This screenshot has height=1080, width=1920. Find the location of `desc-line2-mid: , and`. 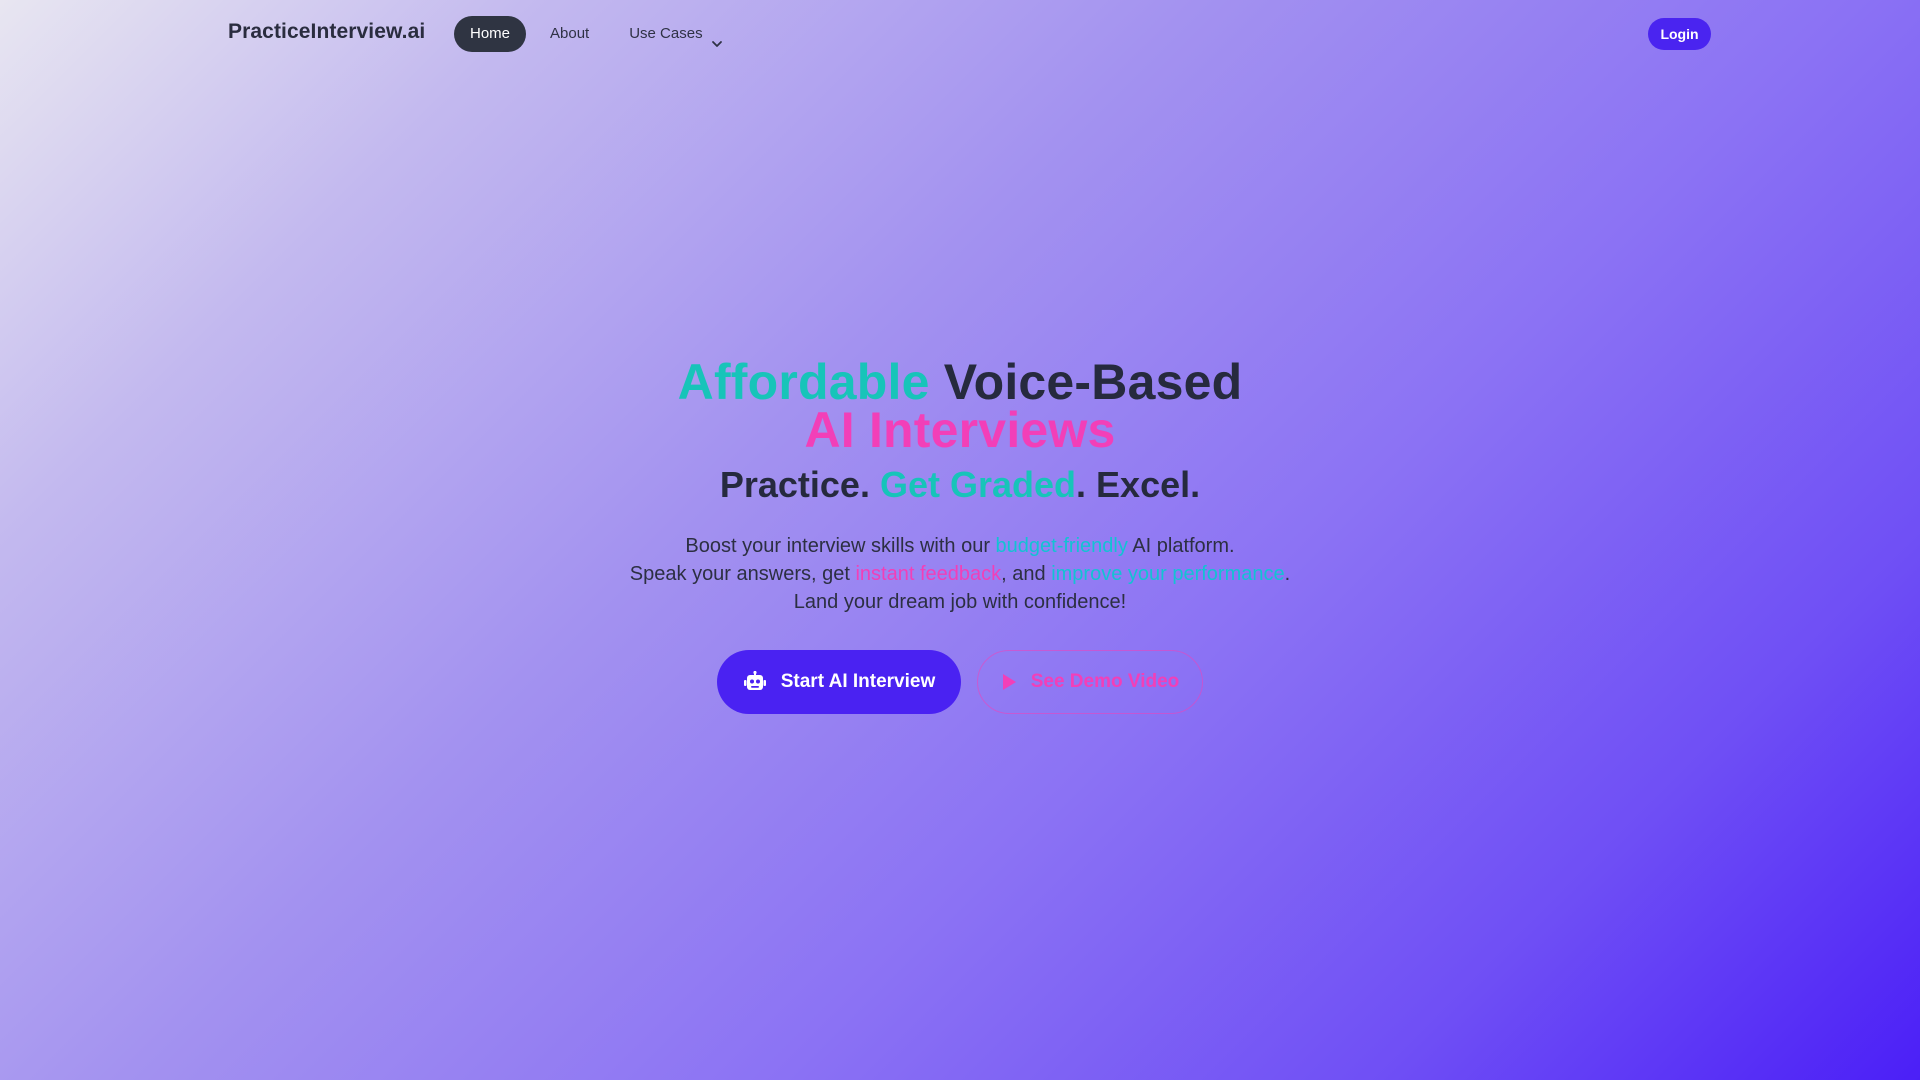

desc-line2-mid: , and is located at coordinates (1026, 574).